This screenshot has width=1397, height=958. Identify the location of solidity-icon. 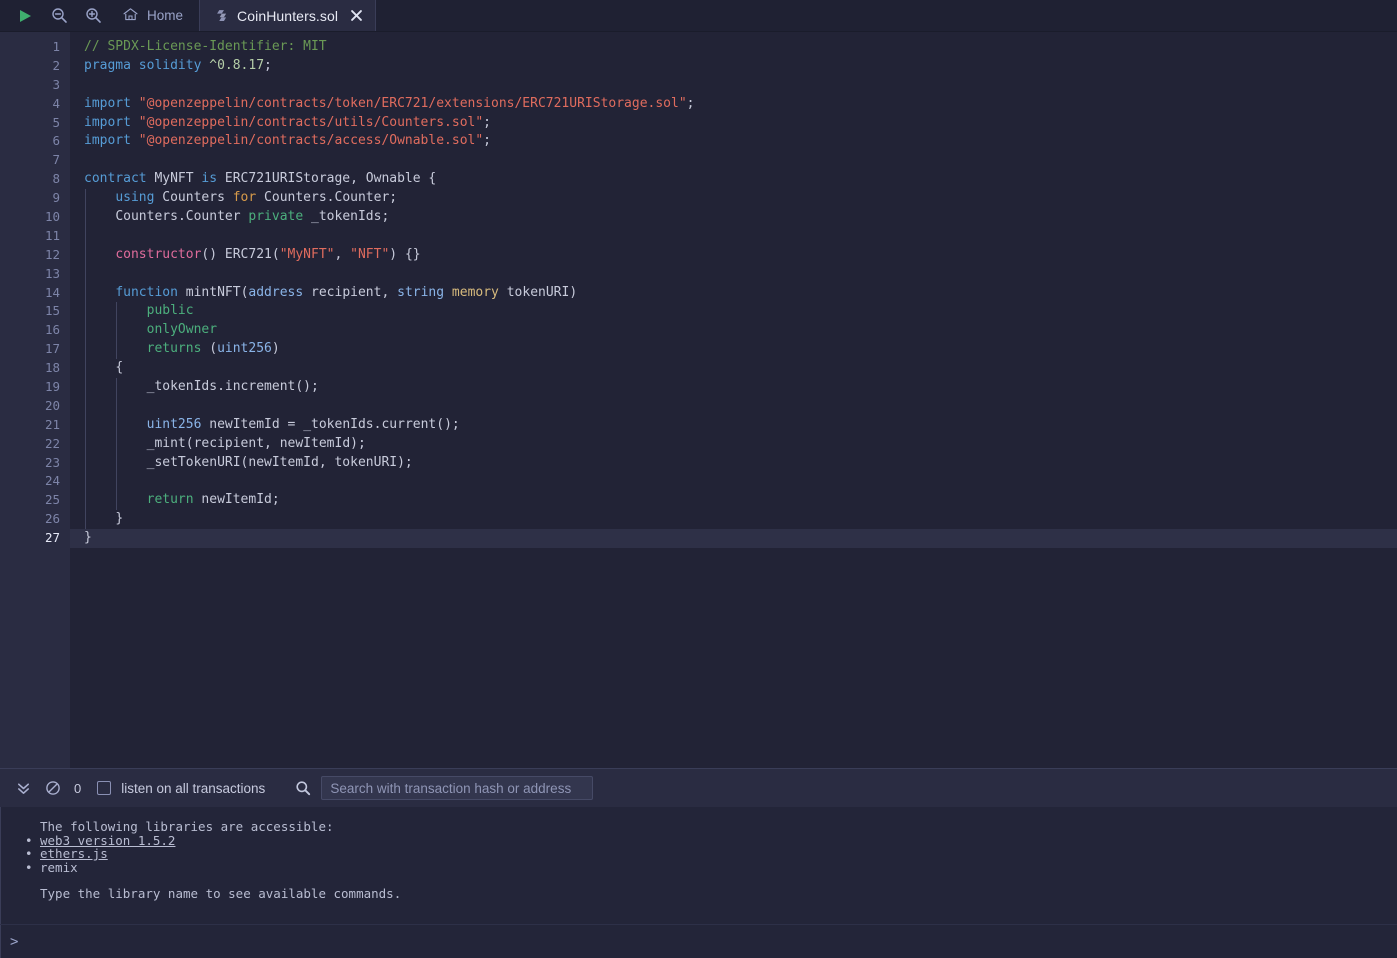
(221, 15).